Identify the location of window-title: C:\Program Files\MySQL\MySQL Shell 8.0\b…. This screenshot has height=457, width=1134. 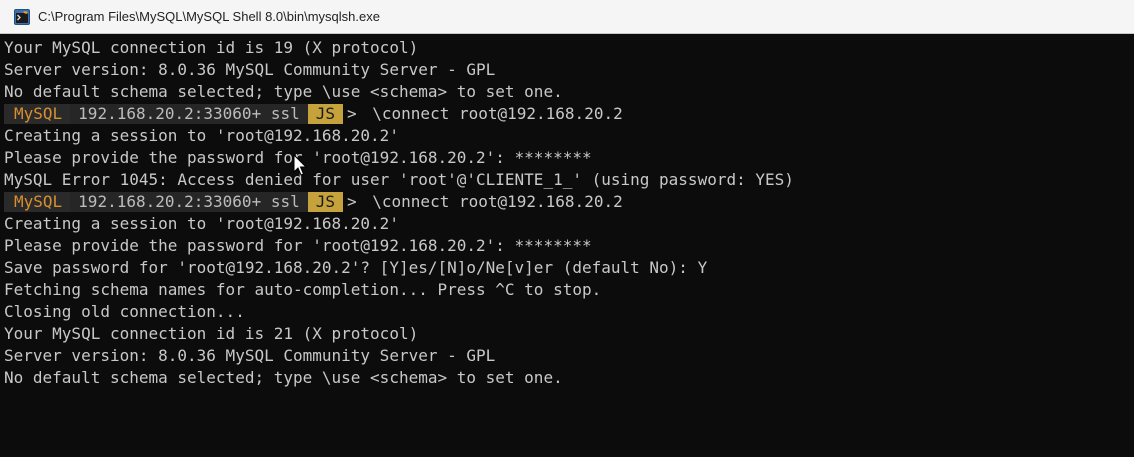
(209, 16).